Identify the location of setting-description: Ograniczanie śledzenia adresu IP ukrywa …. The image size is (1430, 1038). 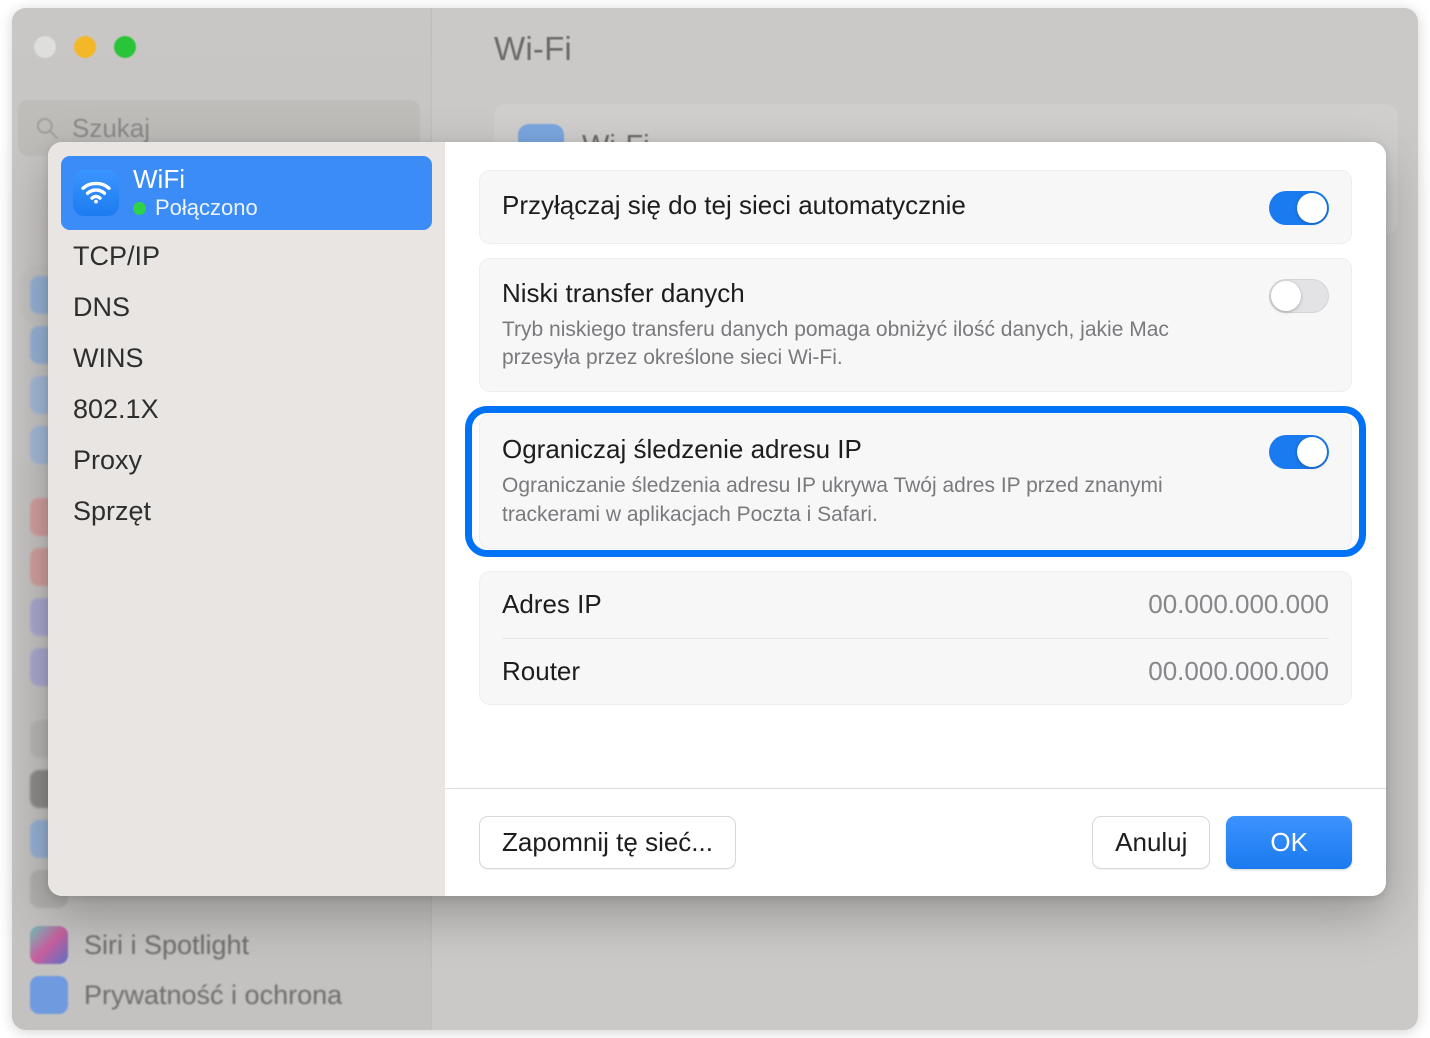
(832, 499).